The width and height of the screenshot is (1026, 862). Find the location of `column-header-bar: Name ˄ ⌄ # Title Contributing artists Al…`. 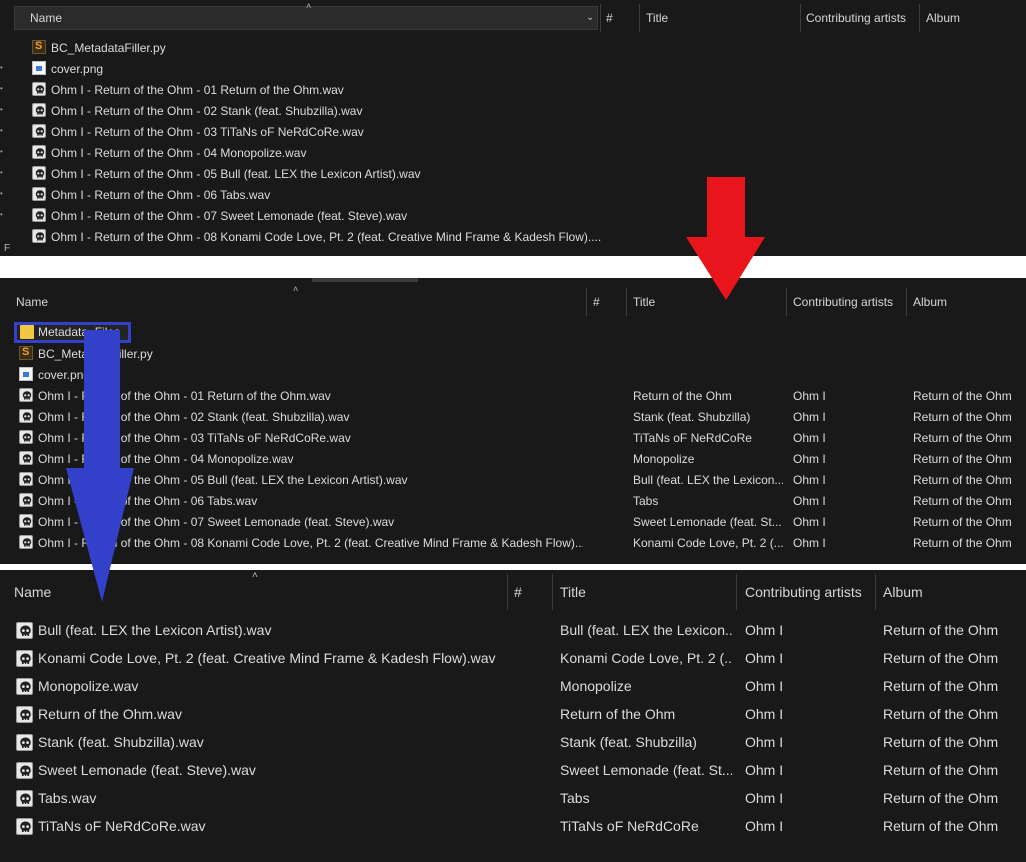

column-header-bar: Name ˄ ⌄ # Title Contributing artists Al… is located at coordinates (513, 18).